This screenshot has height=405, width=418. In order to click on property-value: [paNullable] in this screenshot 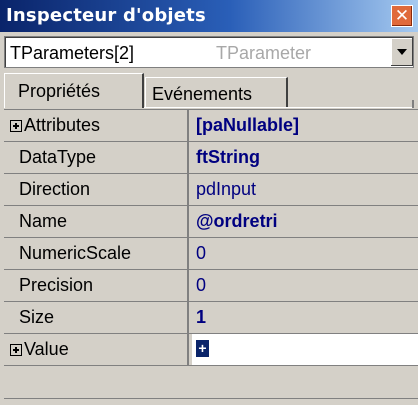, I will do `click(305, 125)`.